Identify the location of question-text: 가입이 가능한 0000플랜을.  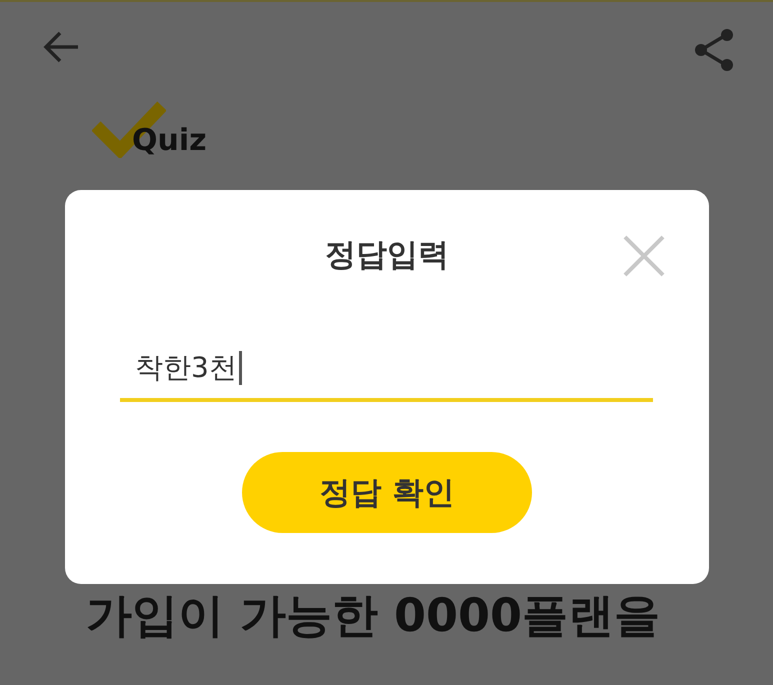
(374, 616).